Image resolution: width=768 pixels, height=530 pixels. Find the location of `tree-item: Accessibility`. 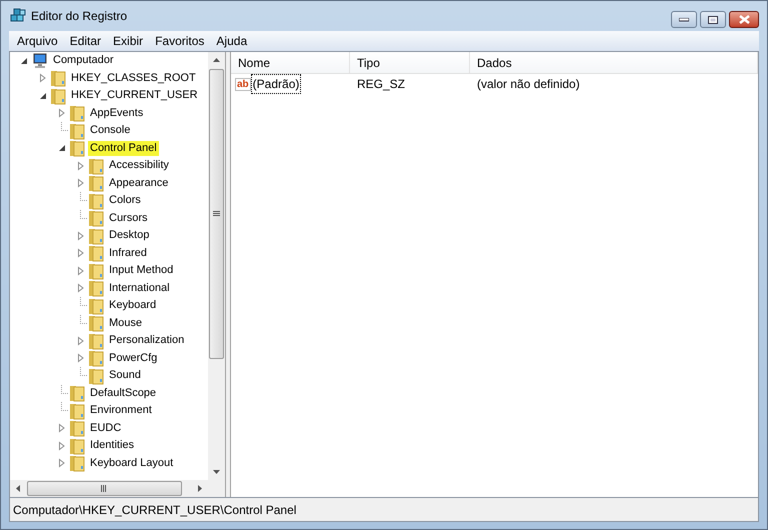

tree-item: Accessibility is located at coordinates (139, 166).